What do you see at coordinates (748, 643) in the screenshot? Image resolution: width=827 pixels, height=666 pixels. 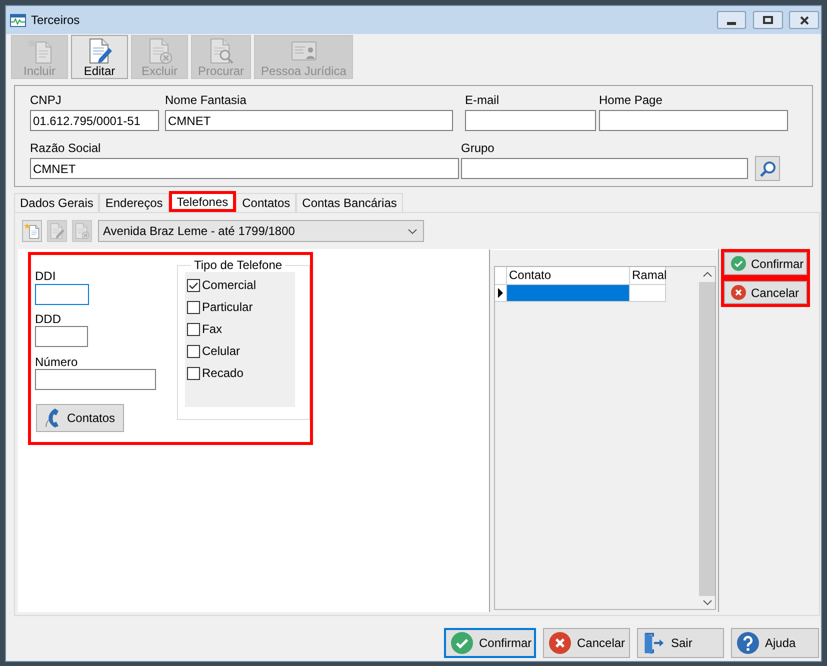 I see `help-icon` at bounding box center [748, 643].